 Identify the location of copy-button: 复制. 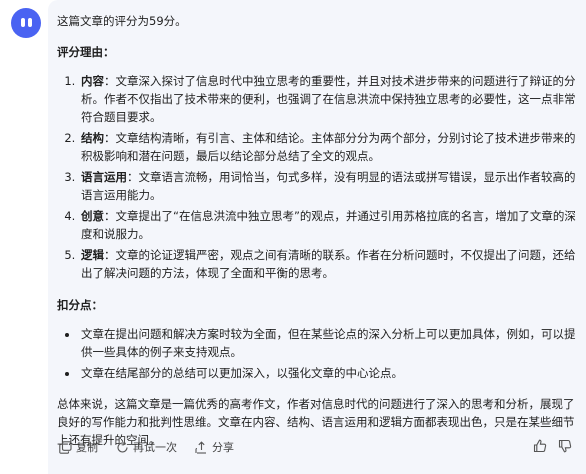
(78, 447).